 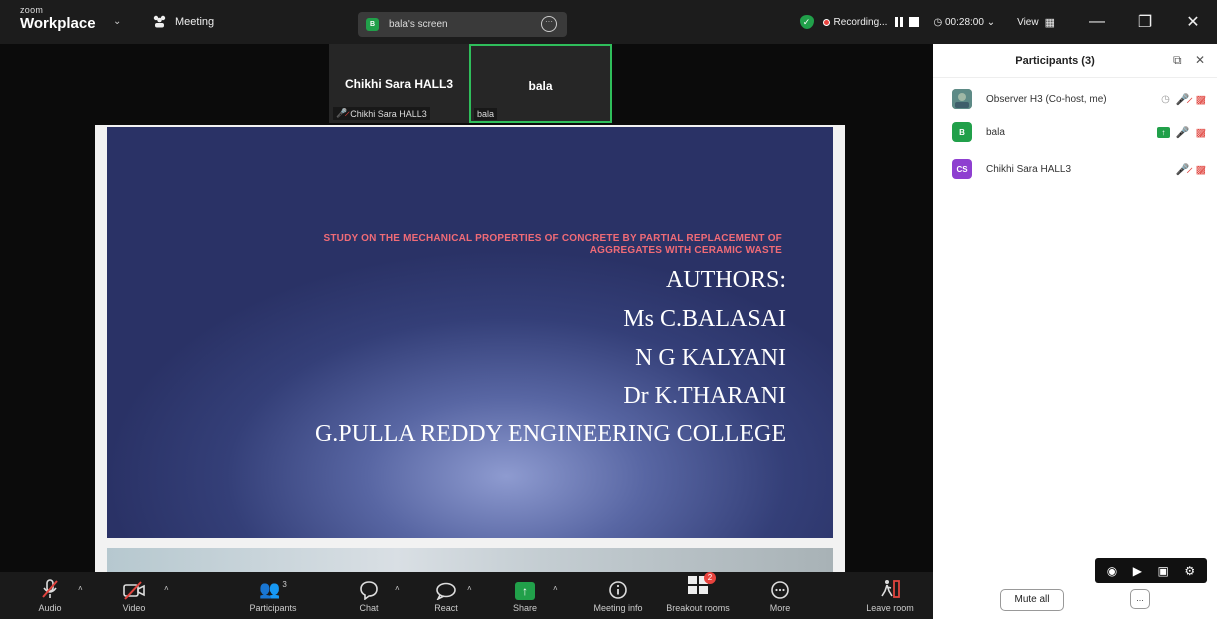 I want to click on security-shield-icon: ✓, so click(x=806, y=22).